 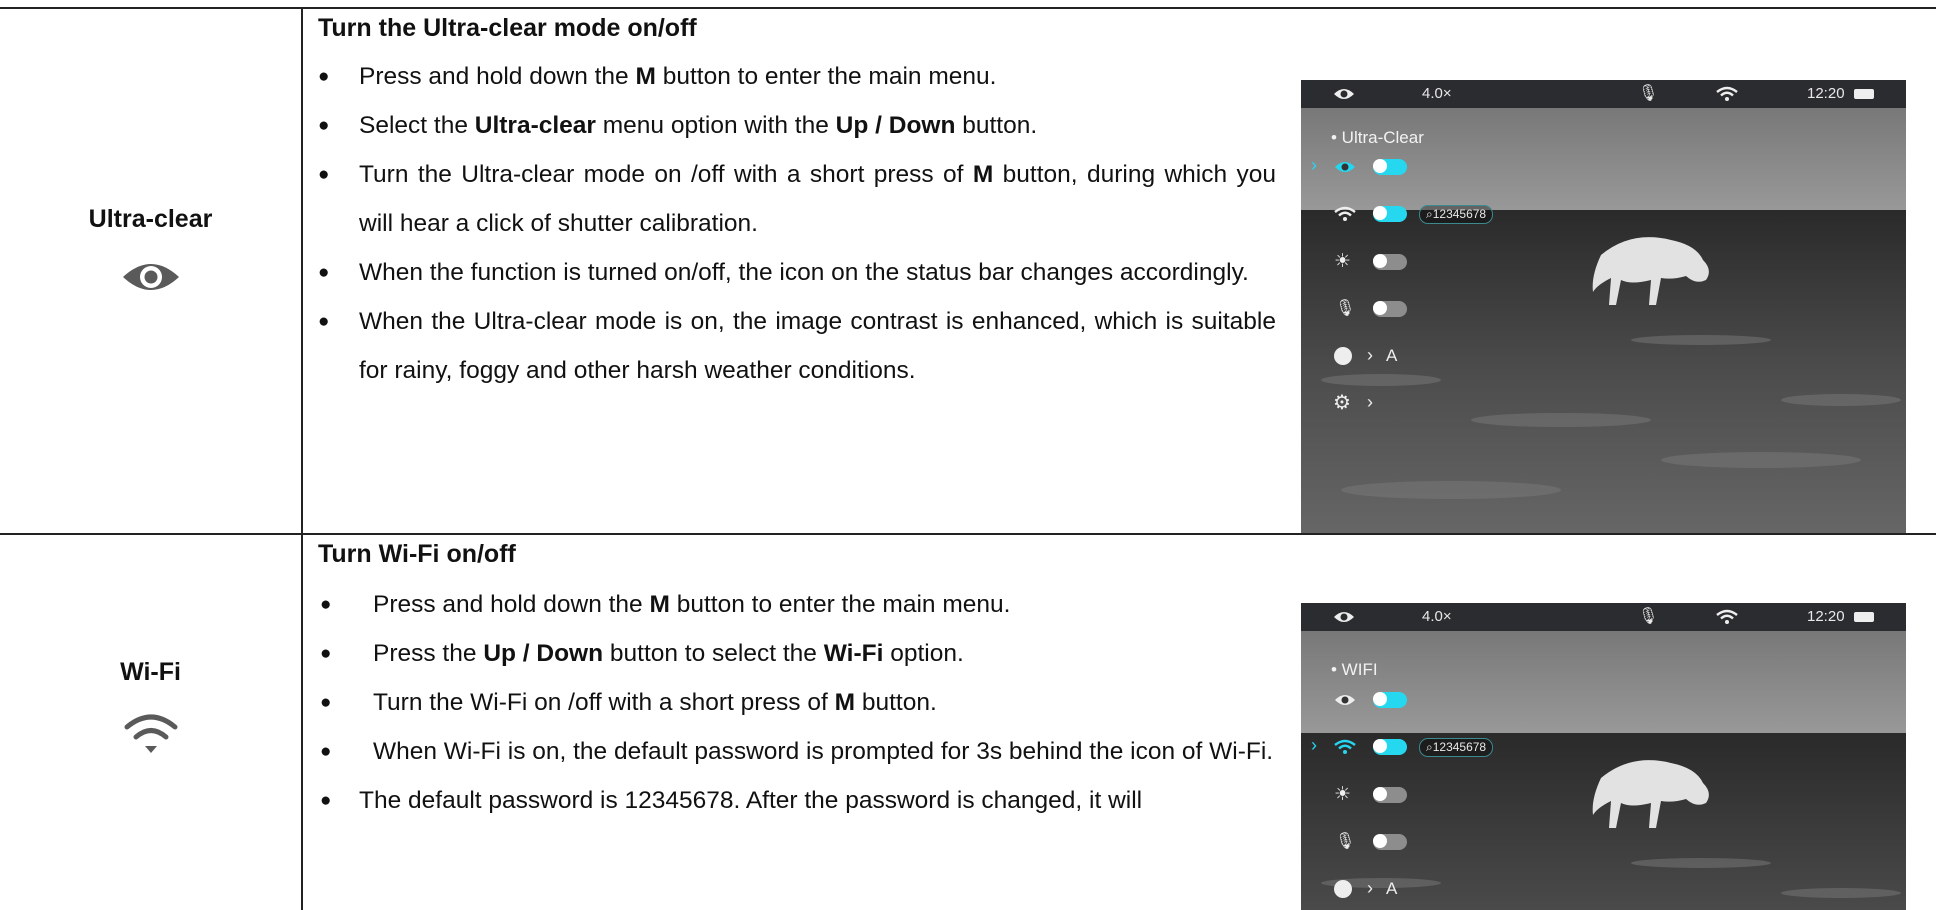 I want to click on menu-row-wifi: › ⌕12345678, so click(x=1451, y=747).